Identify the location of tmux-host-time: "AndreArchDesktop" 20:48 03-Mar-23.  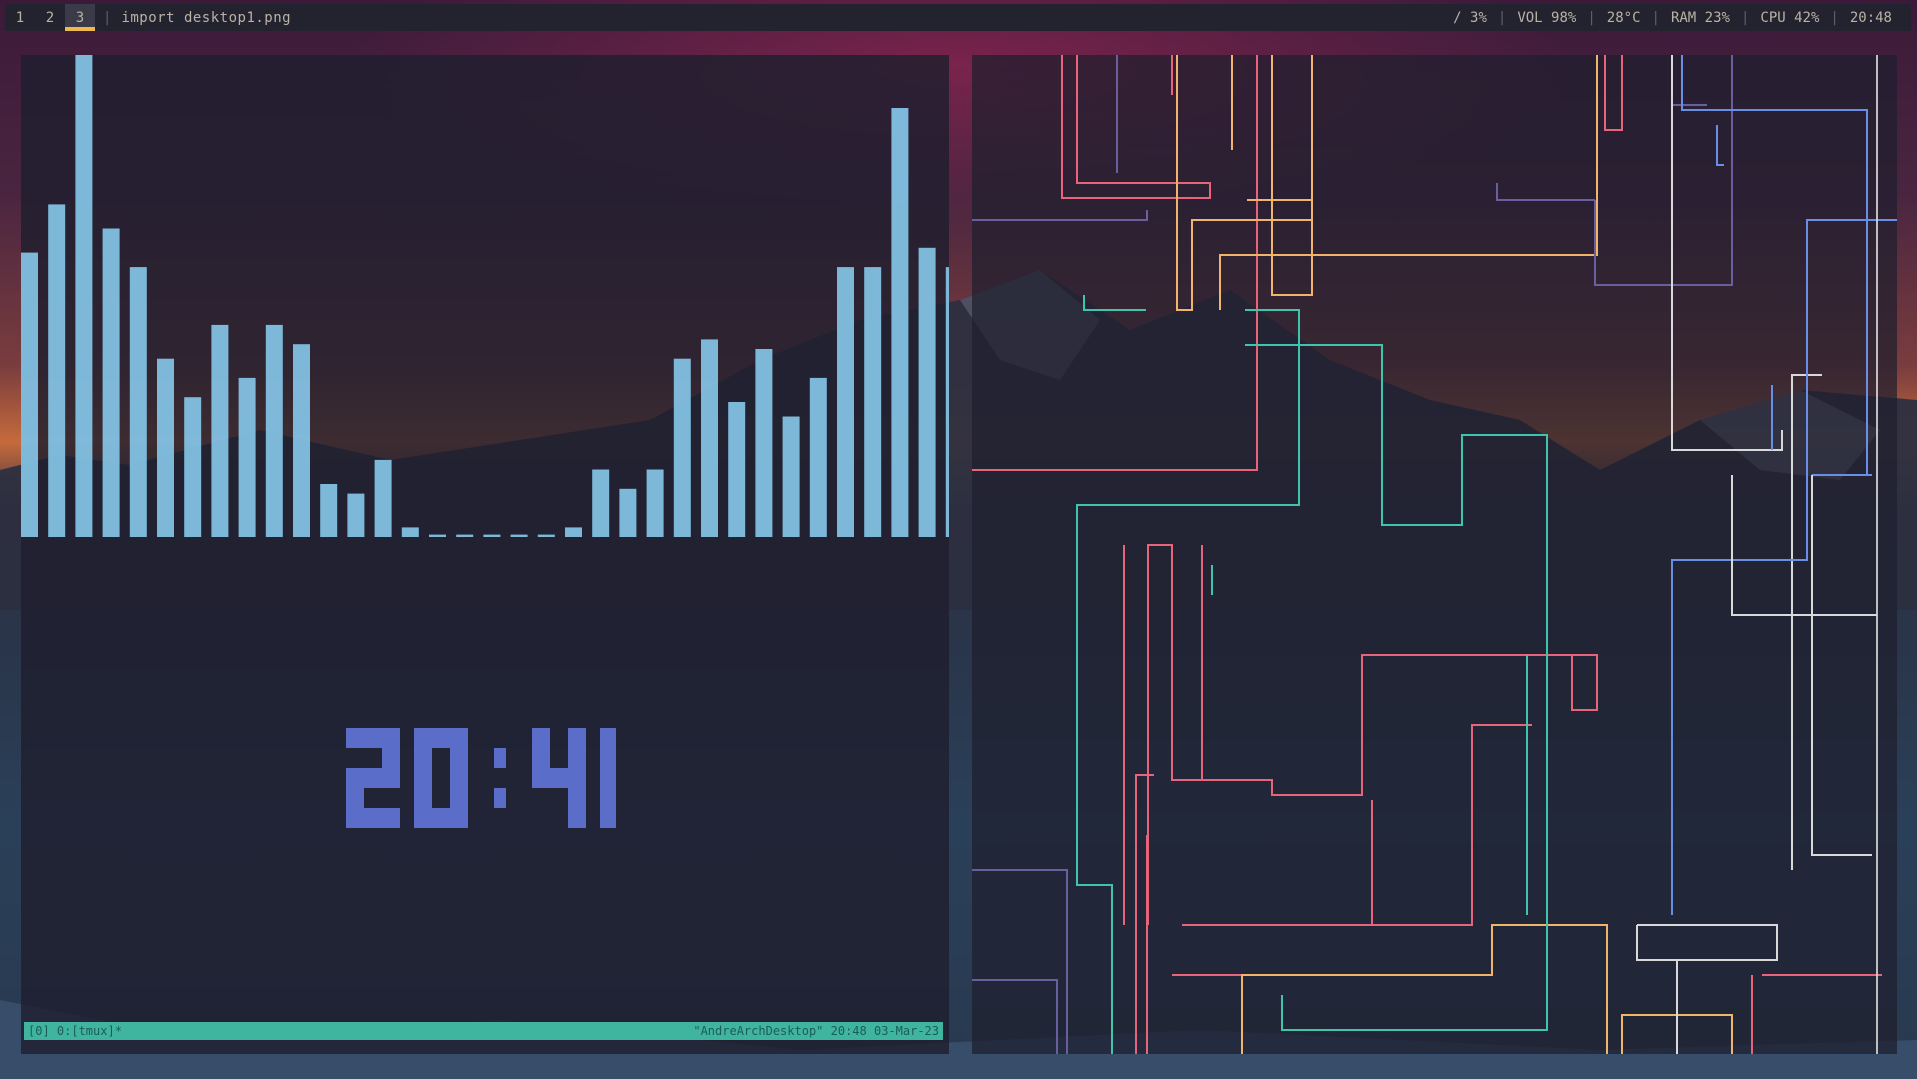
(816, 1031).